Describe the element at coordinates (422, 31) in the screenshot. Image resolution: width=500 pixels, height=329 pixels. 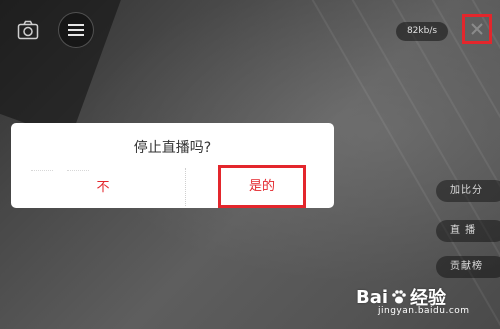
I see `network-speed-badge: 82kb/s` at that location.